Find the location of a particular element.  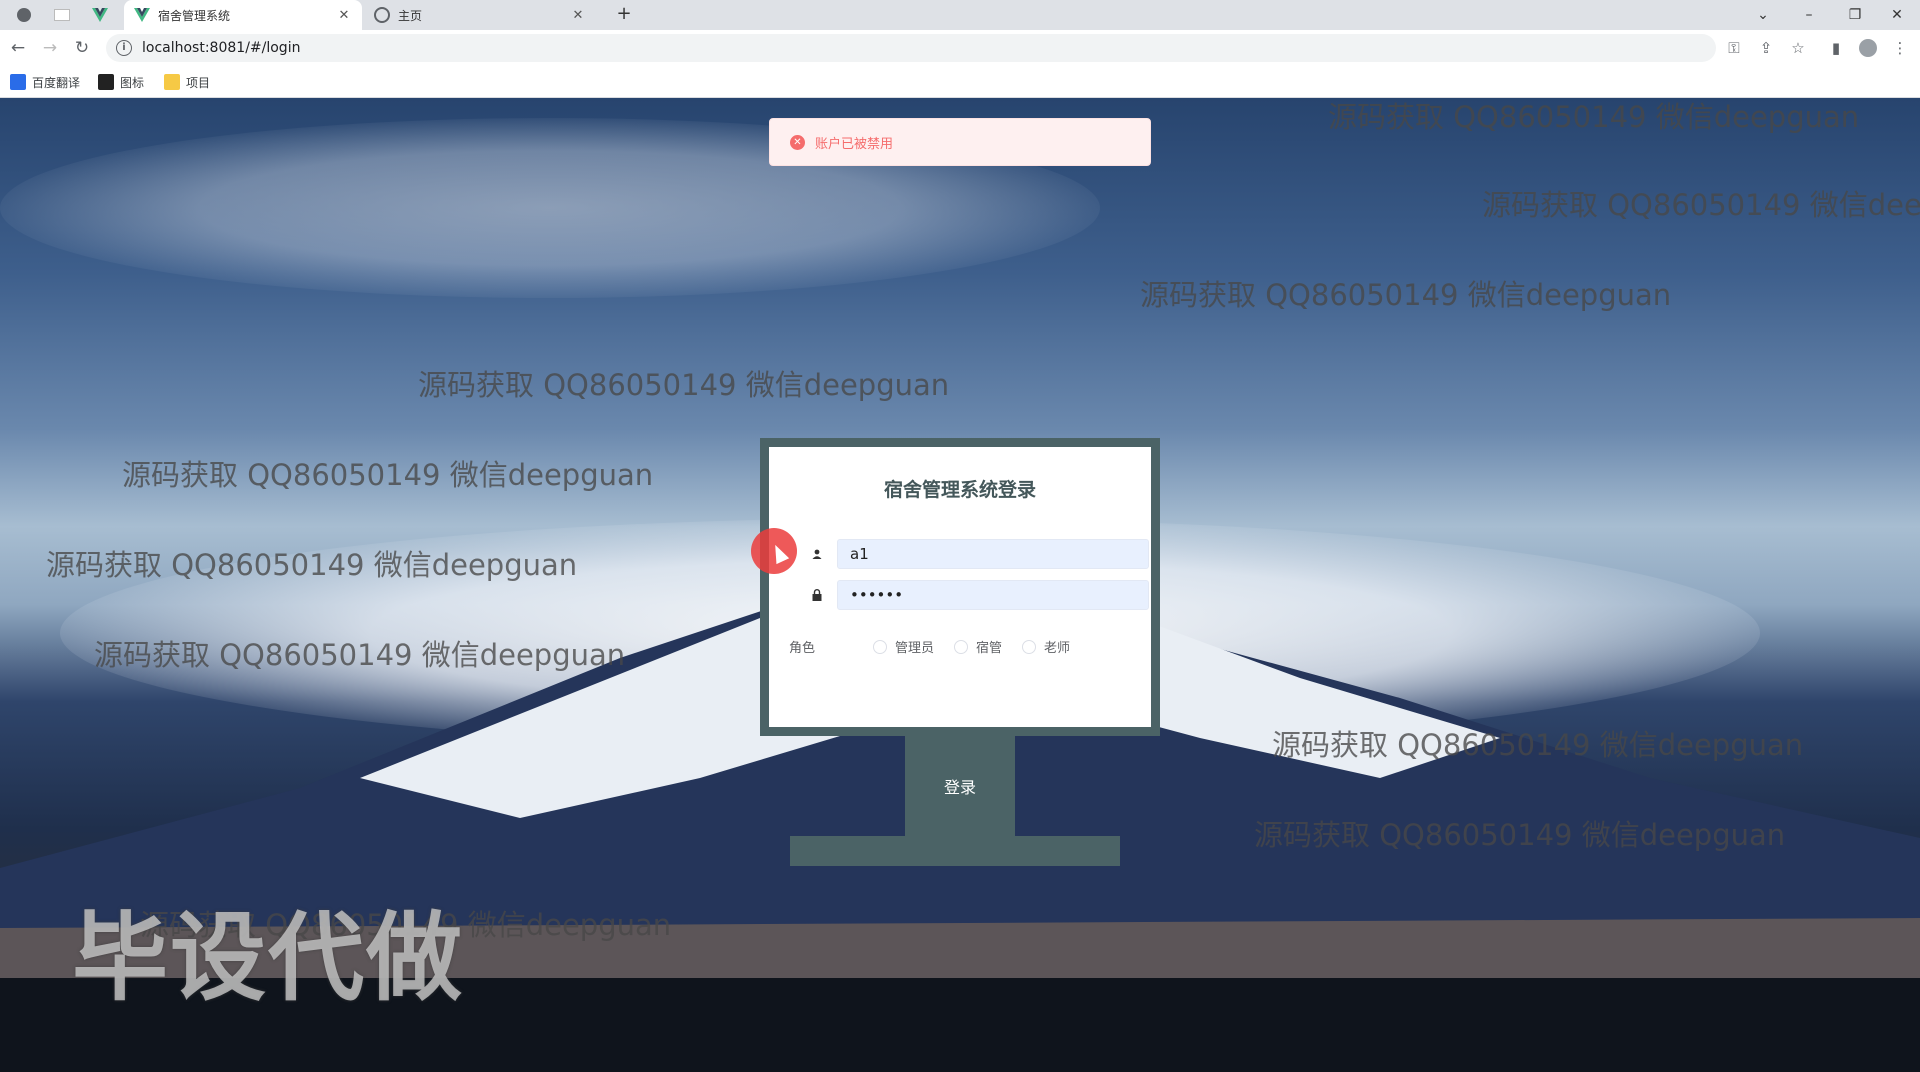

role-radio-teacher: 老师 is located at coordinates (1046, 646).